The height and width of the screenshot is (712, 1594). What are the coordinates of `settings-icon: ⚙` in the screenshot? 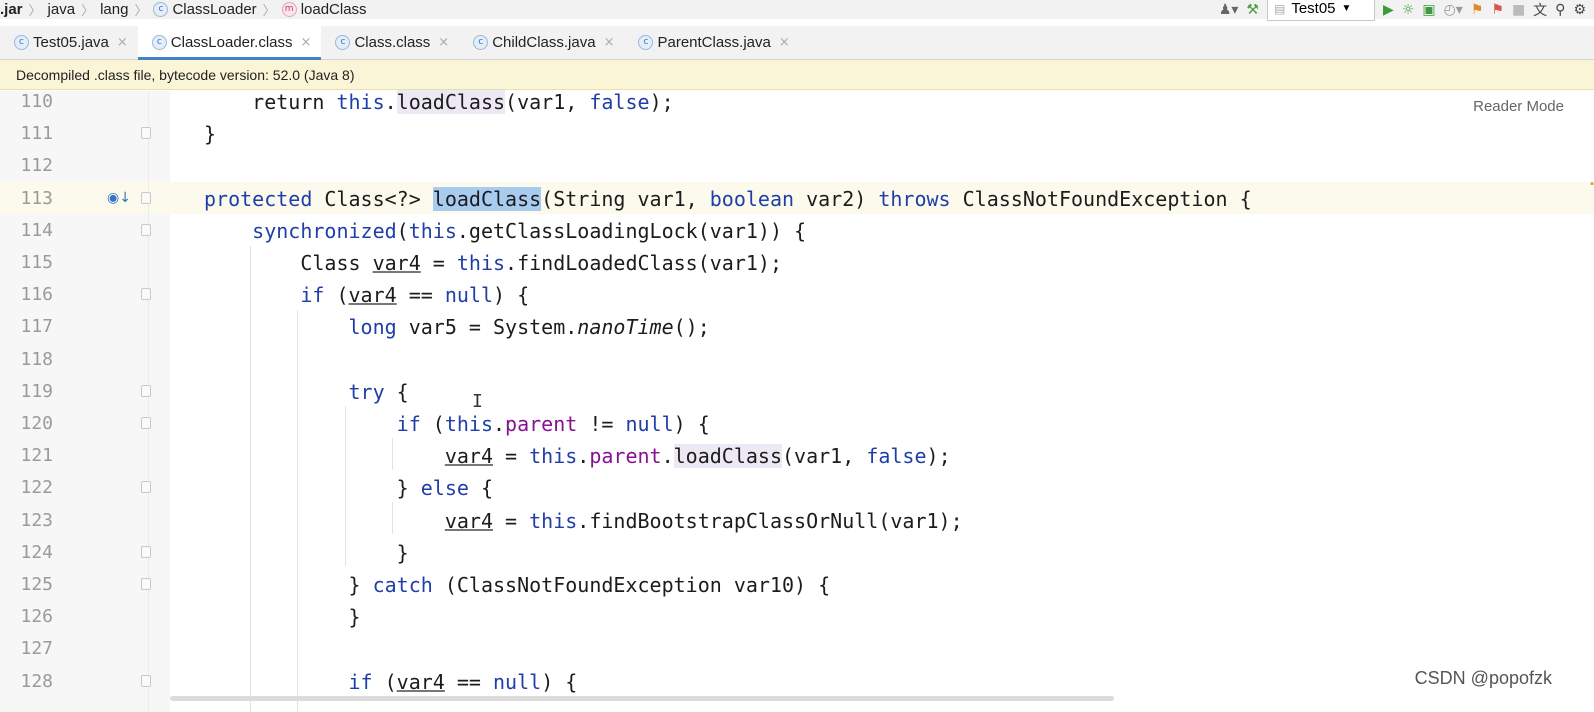 It's located at (1579, 10).